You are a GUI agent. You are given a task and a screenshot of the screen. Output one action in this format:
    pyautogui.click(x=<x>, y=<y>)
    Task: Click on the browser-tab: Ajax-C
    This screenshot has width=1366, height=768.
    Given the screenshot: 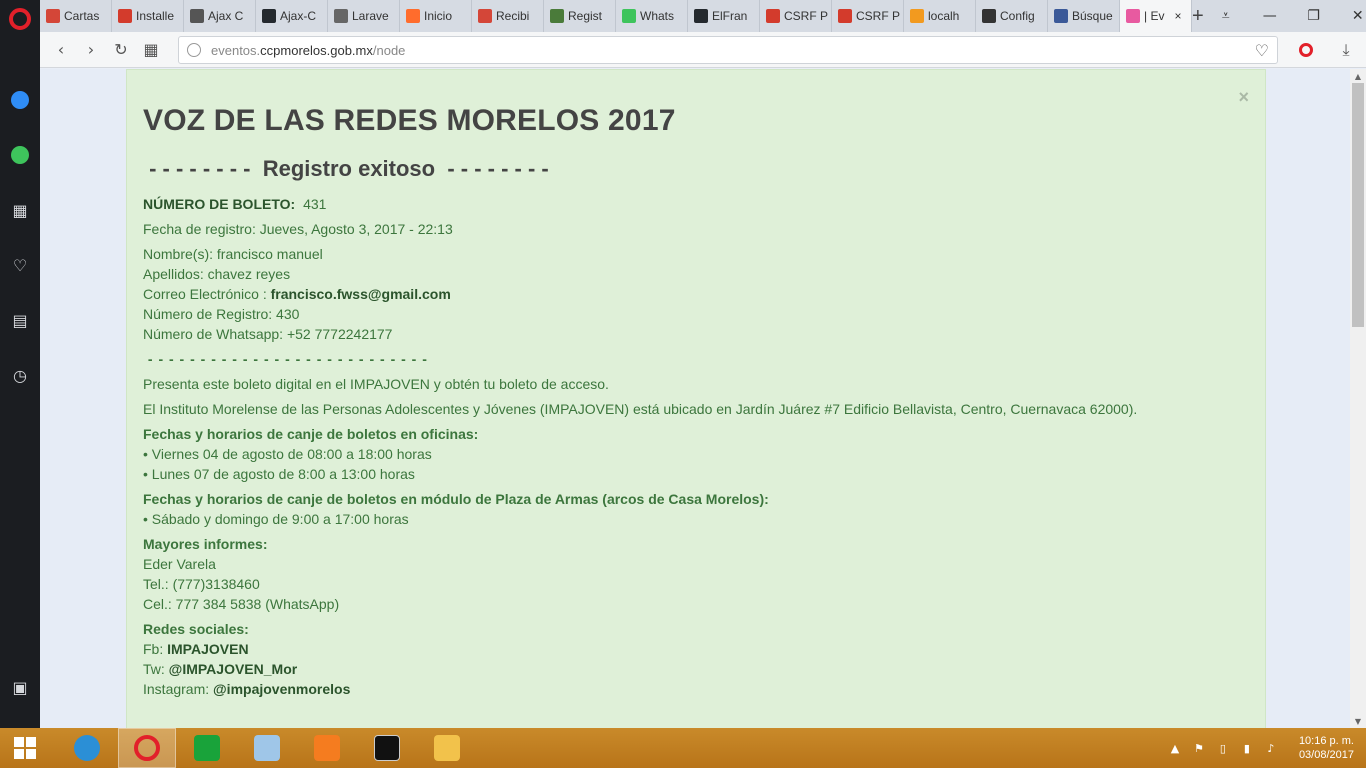 What is the action you would take?
    pyautogui.click(x=292, y=16)
    